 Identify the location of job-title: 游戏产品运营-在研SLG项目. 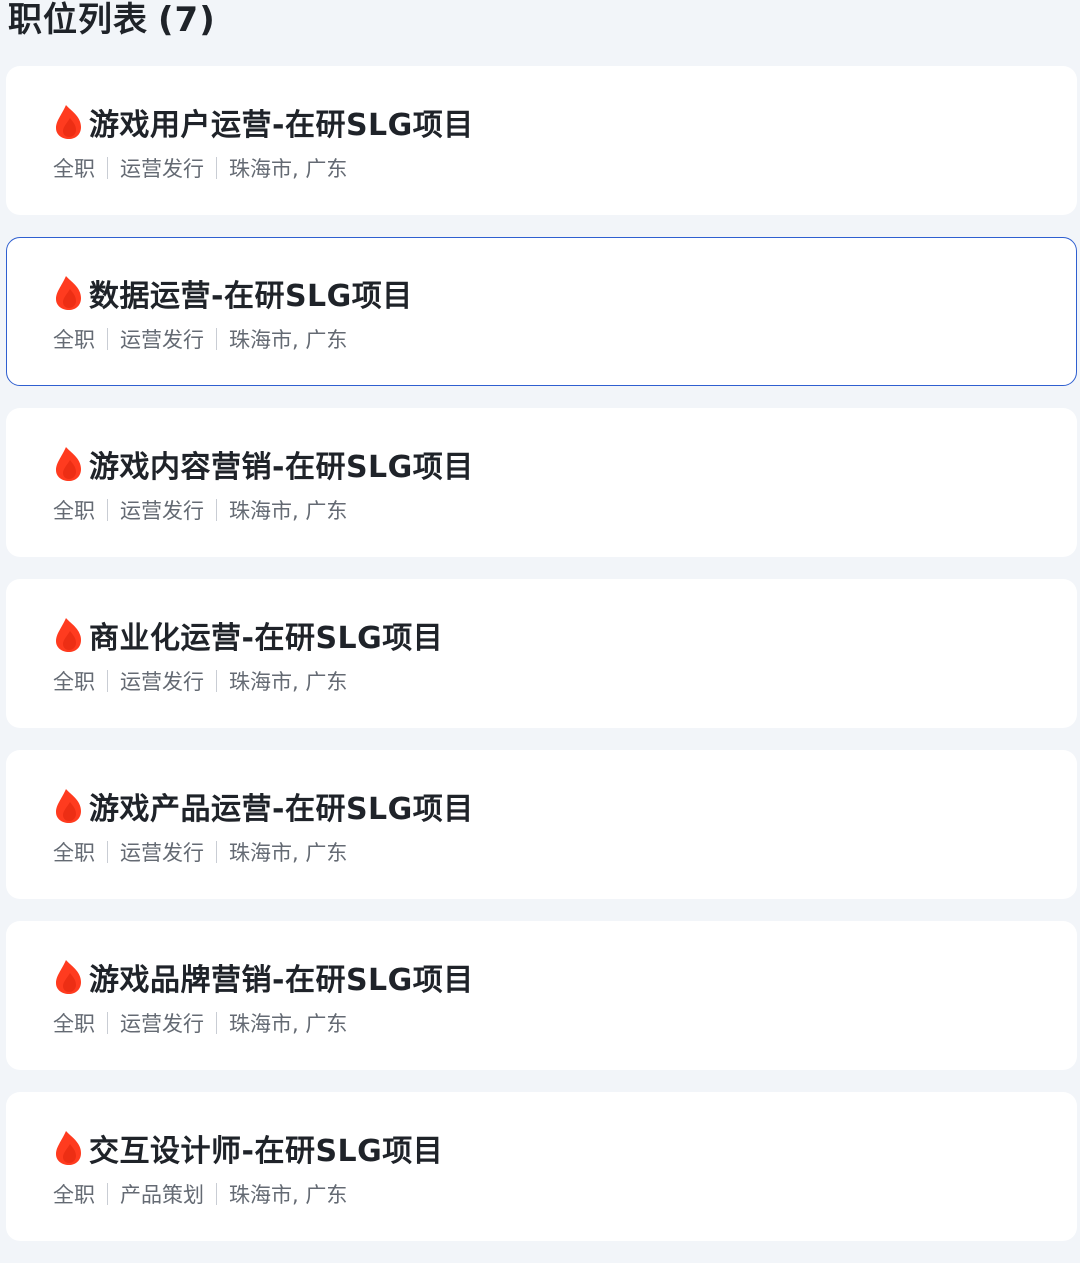
(281, 806).